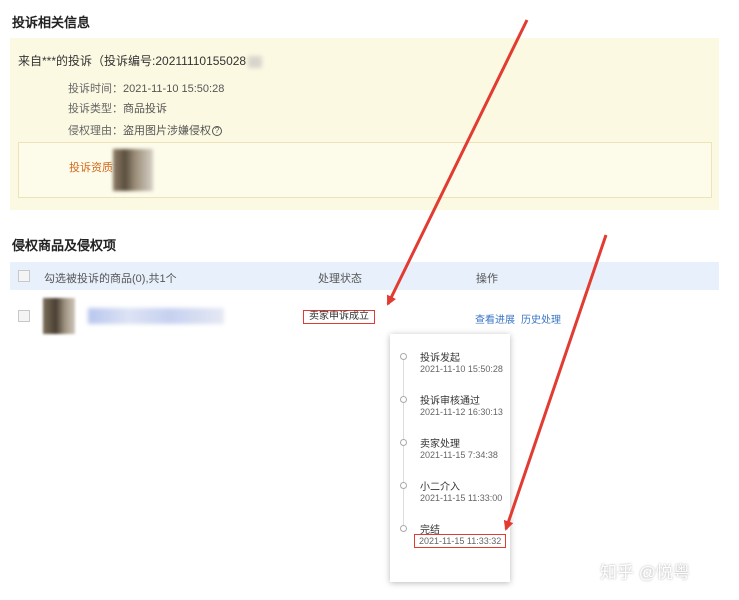 This screenshot has width=739, height=600. I want to click on watermark: 知乎 @悦粤, so click(645, 572).